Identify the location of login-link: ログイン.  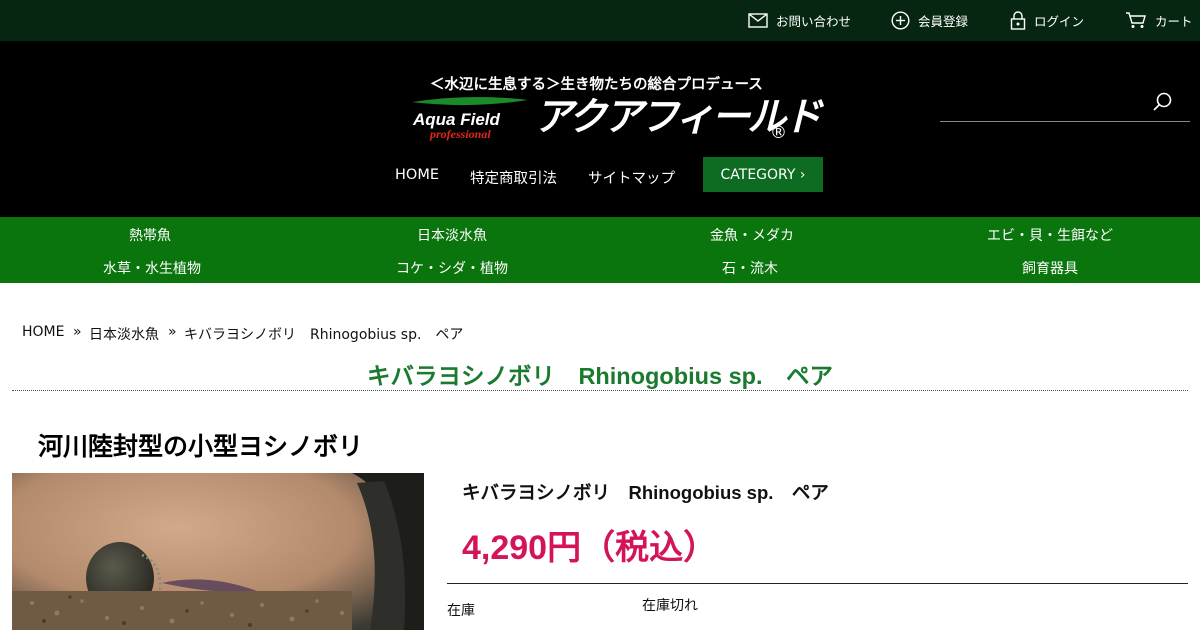
(1047, 20).